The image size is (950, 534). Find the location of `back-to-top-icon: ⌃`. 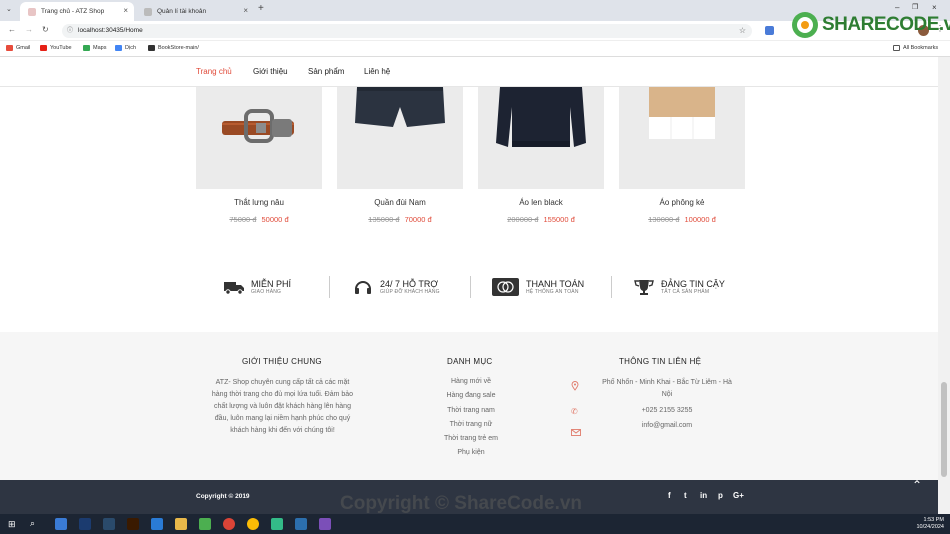

back-to-top-icon: ⌃ is located at coordinates (917, 485).